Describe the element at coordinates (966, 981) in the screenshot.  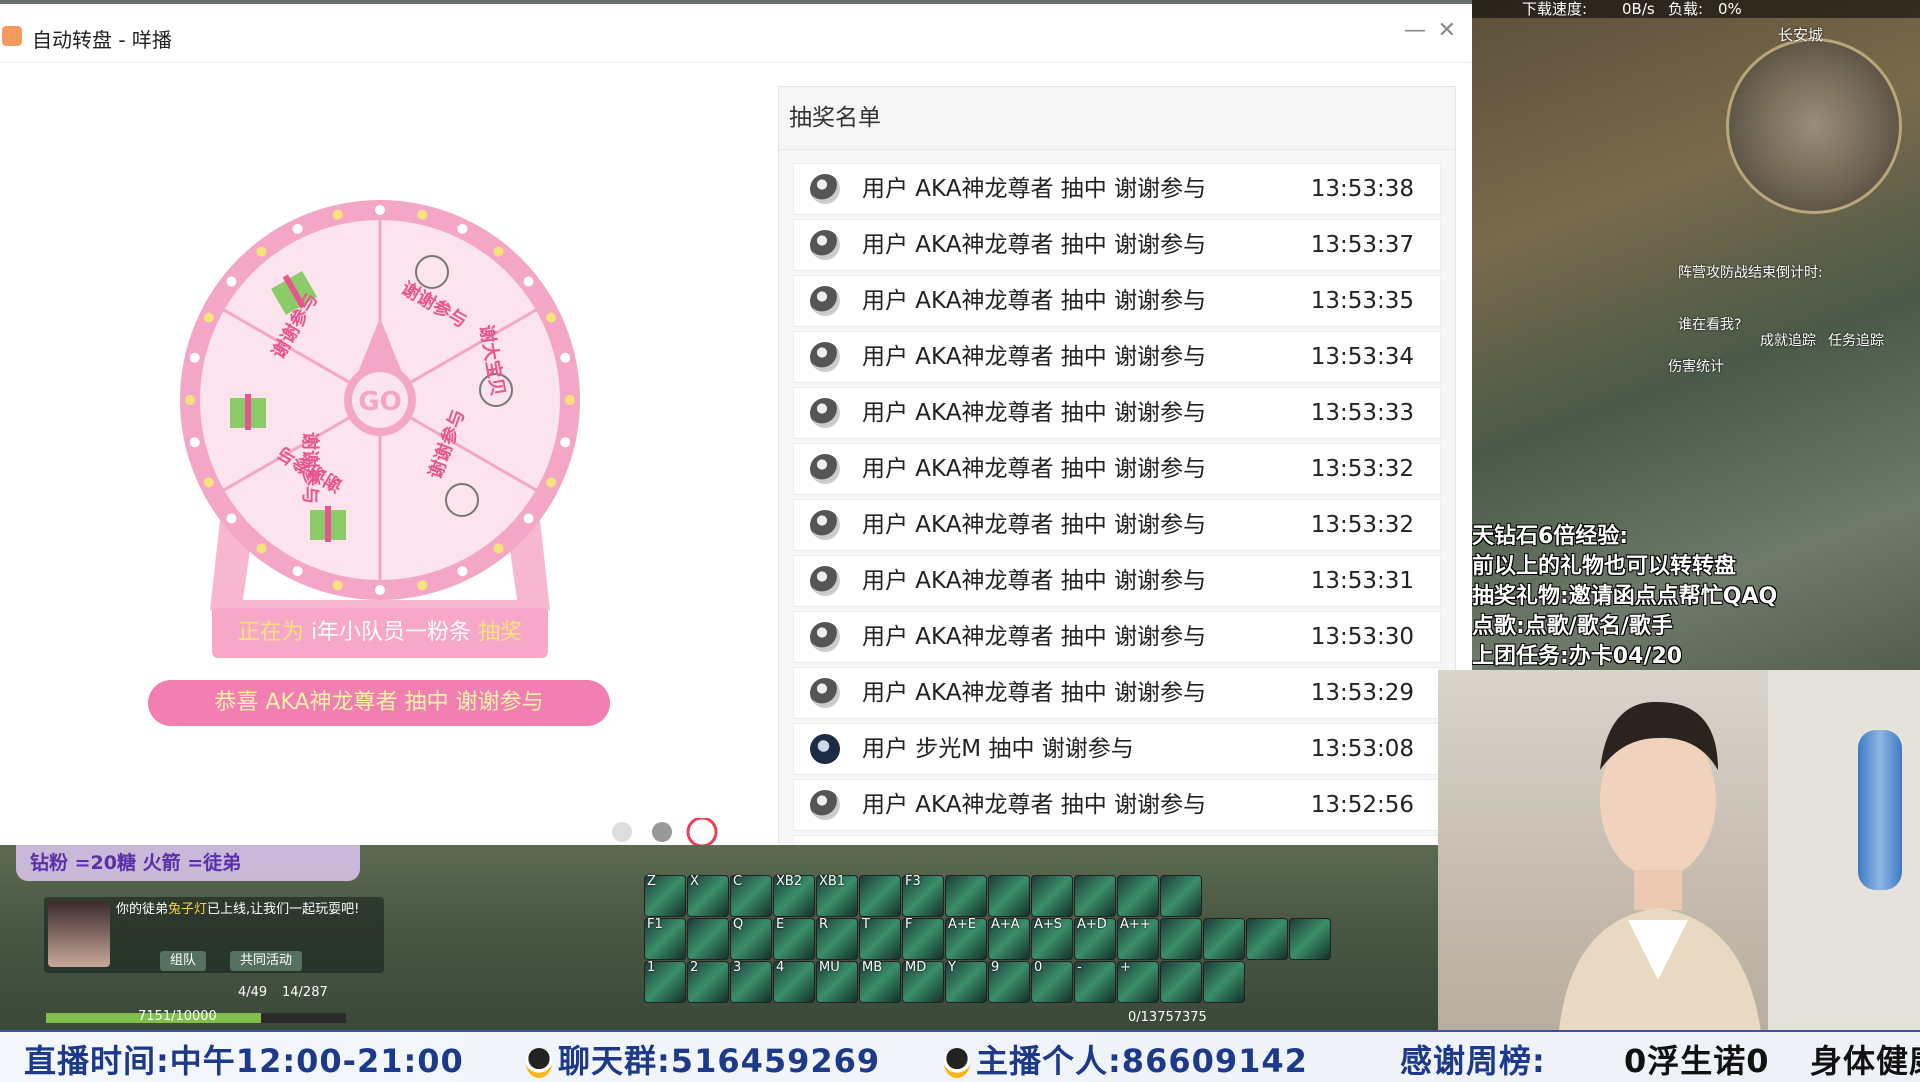
I see `skill-slot: Y` at that location.